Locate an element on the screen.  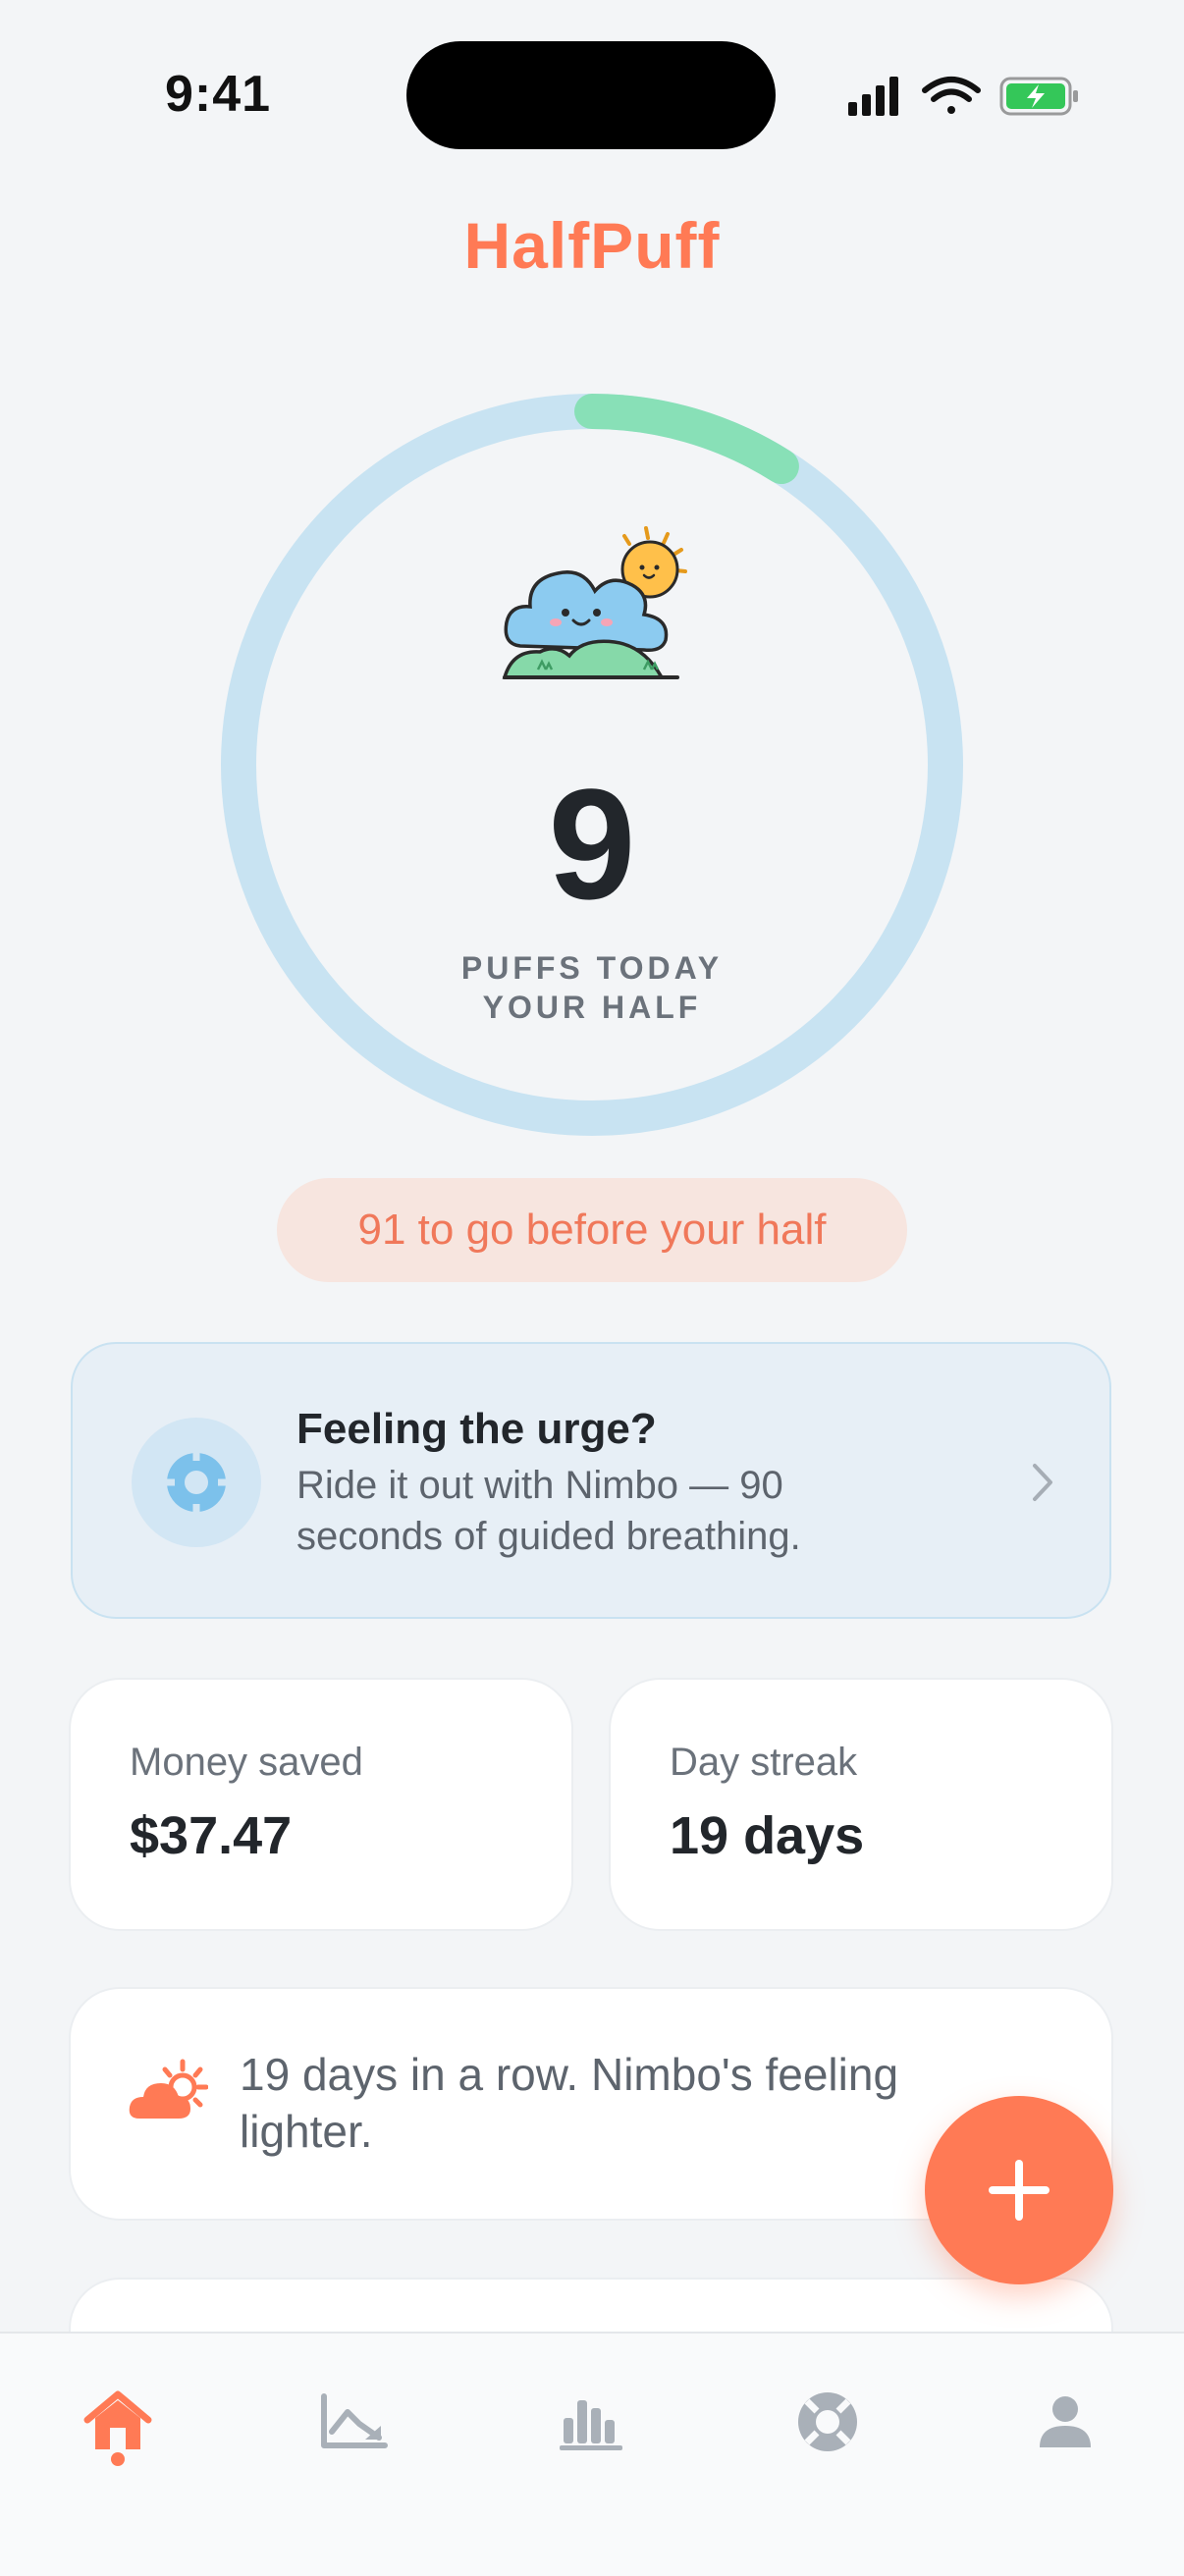
wifi-icon is located at coordinates (952, 95).